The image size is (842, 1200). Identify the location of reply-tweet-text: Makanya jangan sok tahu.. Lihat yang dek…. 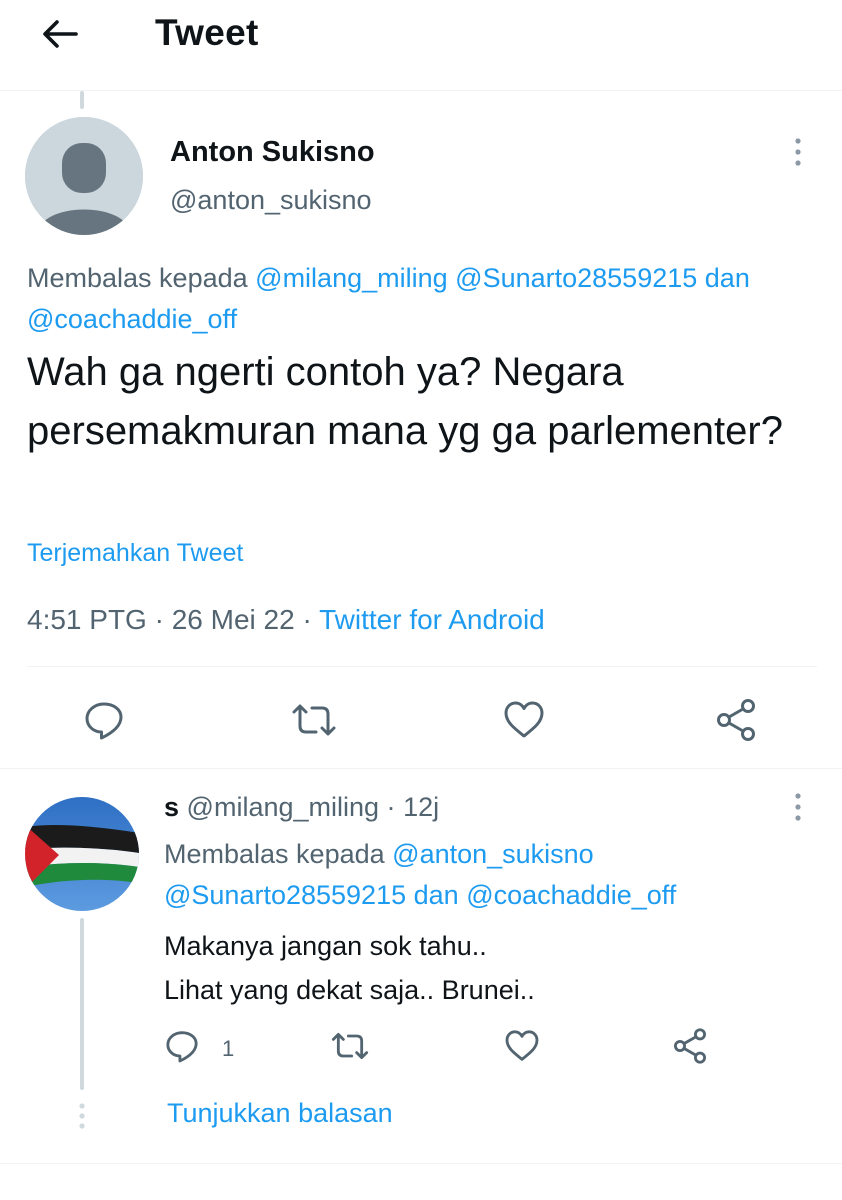
(489, 968).